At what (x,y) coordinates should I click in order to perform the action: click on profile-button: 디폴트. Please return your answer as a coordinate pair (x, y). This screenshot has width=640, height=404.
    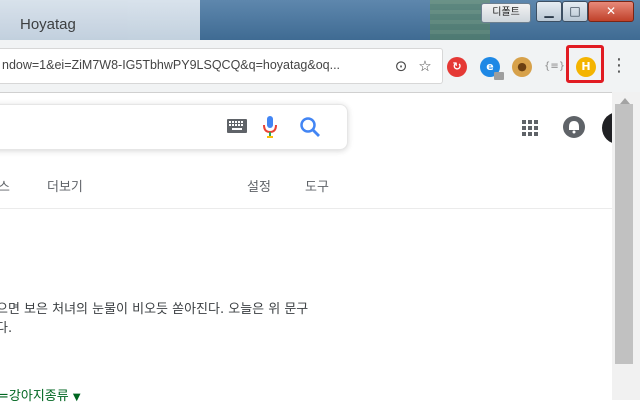
    Looking at the image, I should click on (506, 13).